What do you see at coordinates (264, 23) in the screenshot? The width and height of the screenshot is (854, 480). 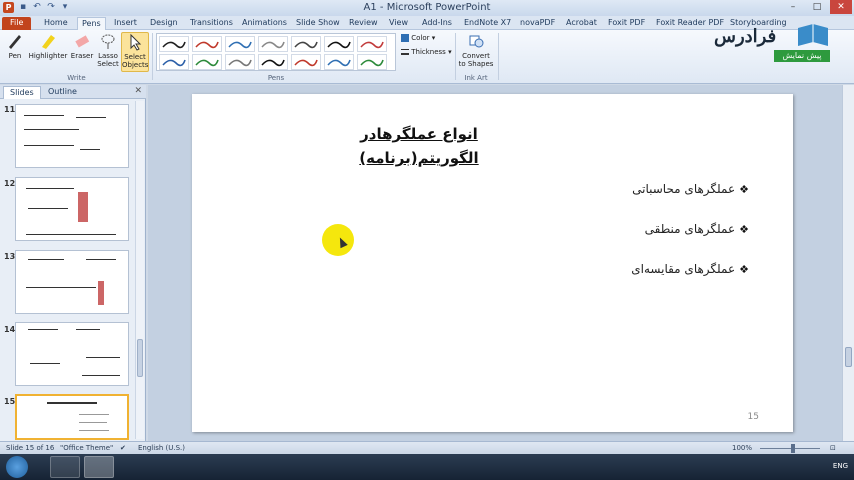 I see `tab-animations: Animations` at bounding box center [264, 23].